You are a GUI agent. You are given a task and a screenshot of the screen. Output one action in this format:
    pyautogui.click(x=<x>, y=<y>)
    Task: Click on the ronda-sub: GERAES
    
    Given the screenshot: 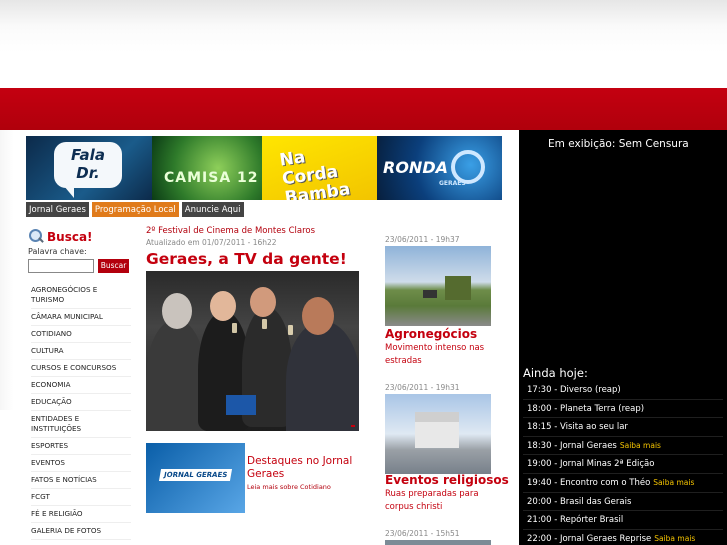 What is the action you would take?
    pyautogui.click(x=452, y=183)
    